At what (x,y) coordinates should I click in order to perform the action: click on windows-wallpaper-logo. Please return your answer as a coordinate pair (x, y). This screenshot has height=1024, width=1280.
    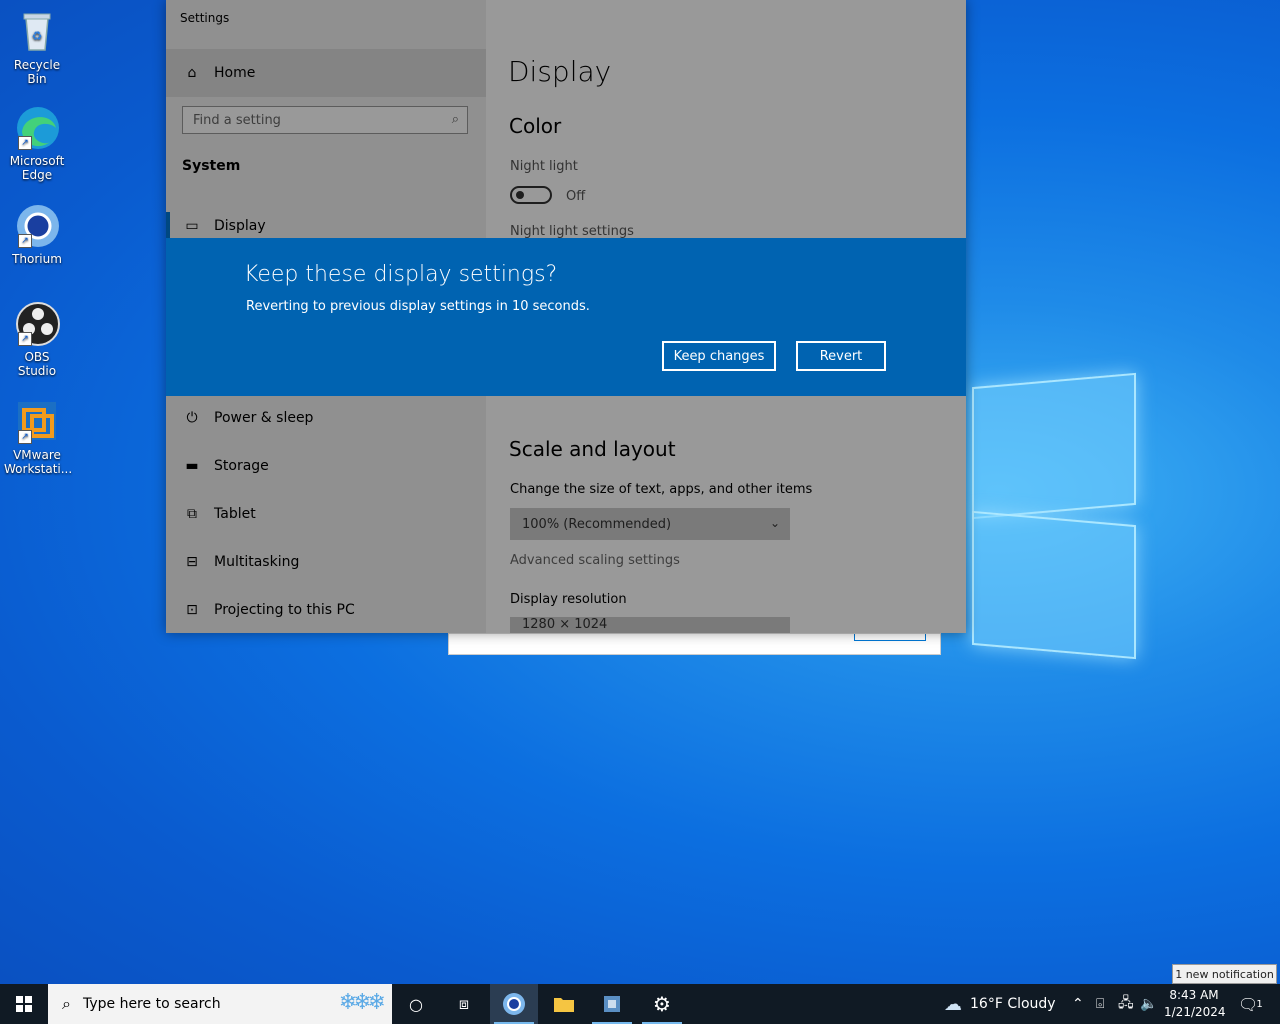
    Looking at the image, I should click on (1054, 512).